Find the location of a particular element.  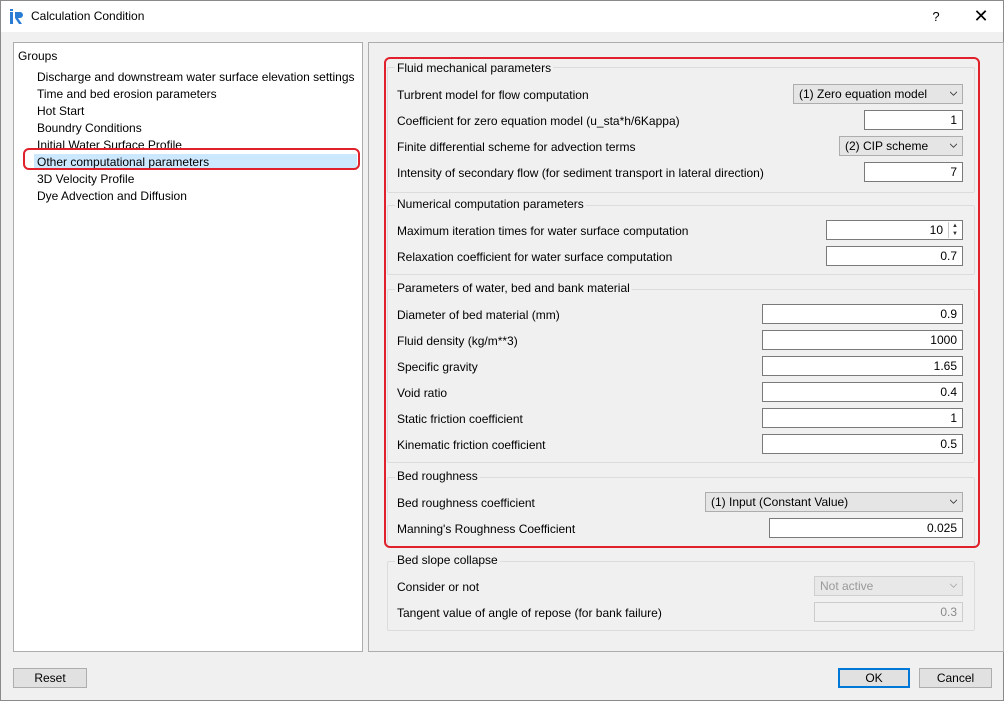

group-item-other-computational: Other computational parameters is located at coordinates (195, 162).